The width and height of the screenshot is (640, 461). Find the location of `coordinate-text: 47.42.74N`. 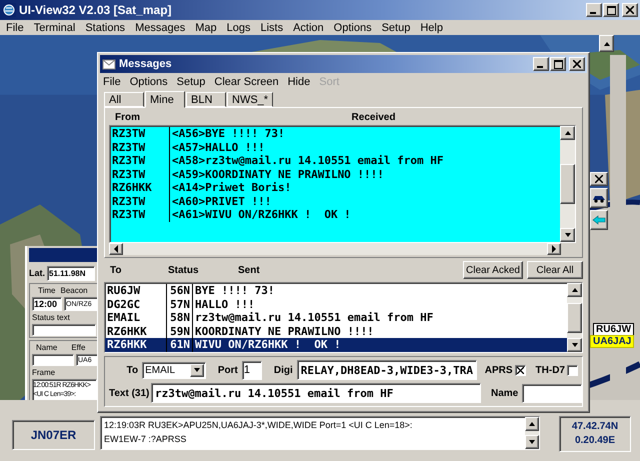

coordinate-text: 47.42.74N is located at coordinates (595, 427).